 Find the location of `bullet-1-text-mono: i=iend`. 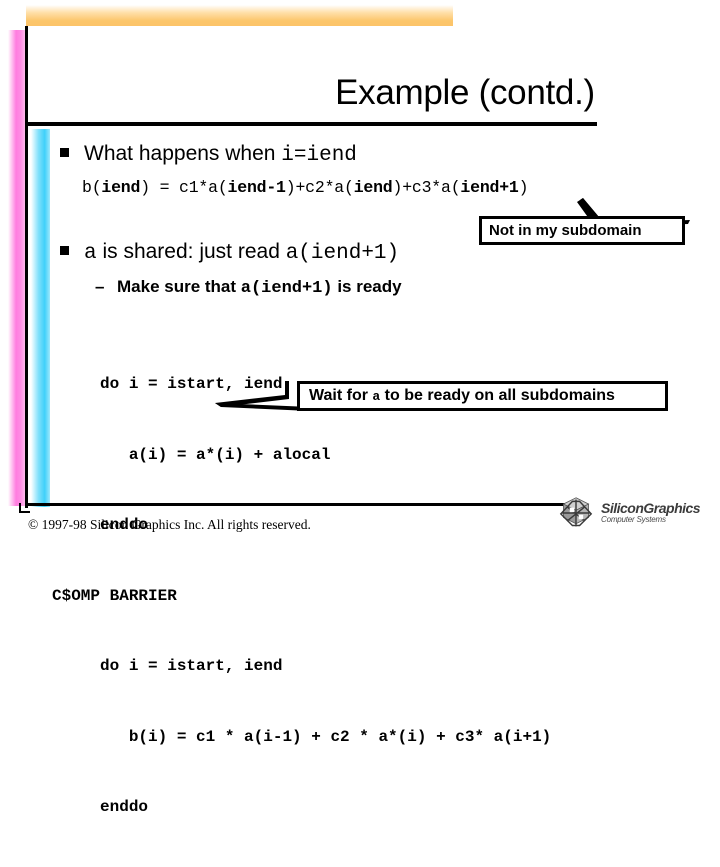

bullet-1-text-mono: i=iend is located at coordinates (319, 155).